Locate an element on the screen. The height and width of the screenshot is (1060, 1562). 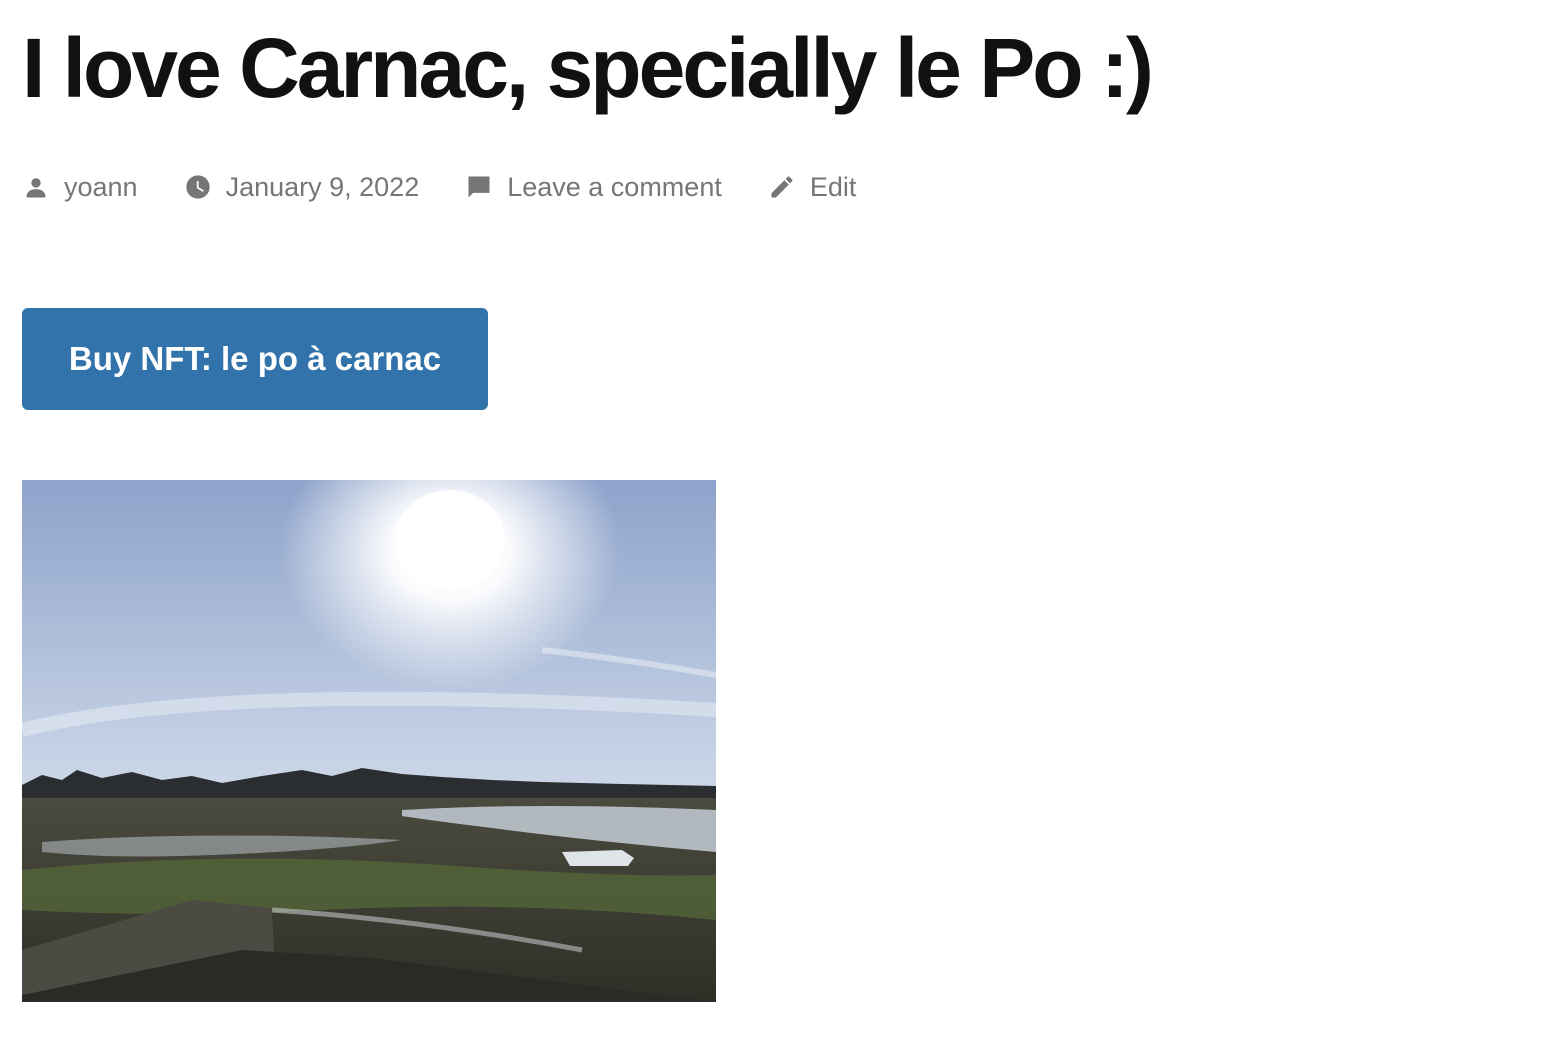
edit-label: Edit is located at coordinates (833, 186).